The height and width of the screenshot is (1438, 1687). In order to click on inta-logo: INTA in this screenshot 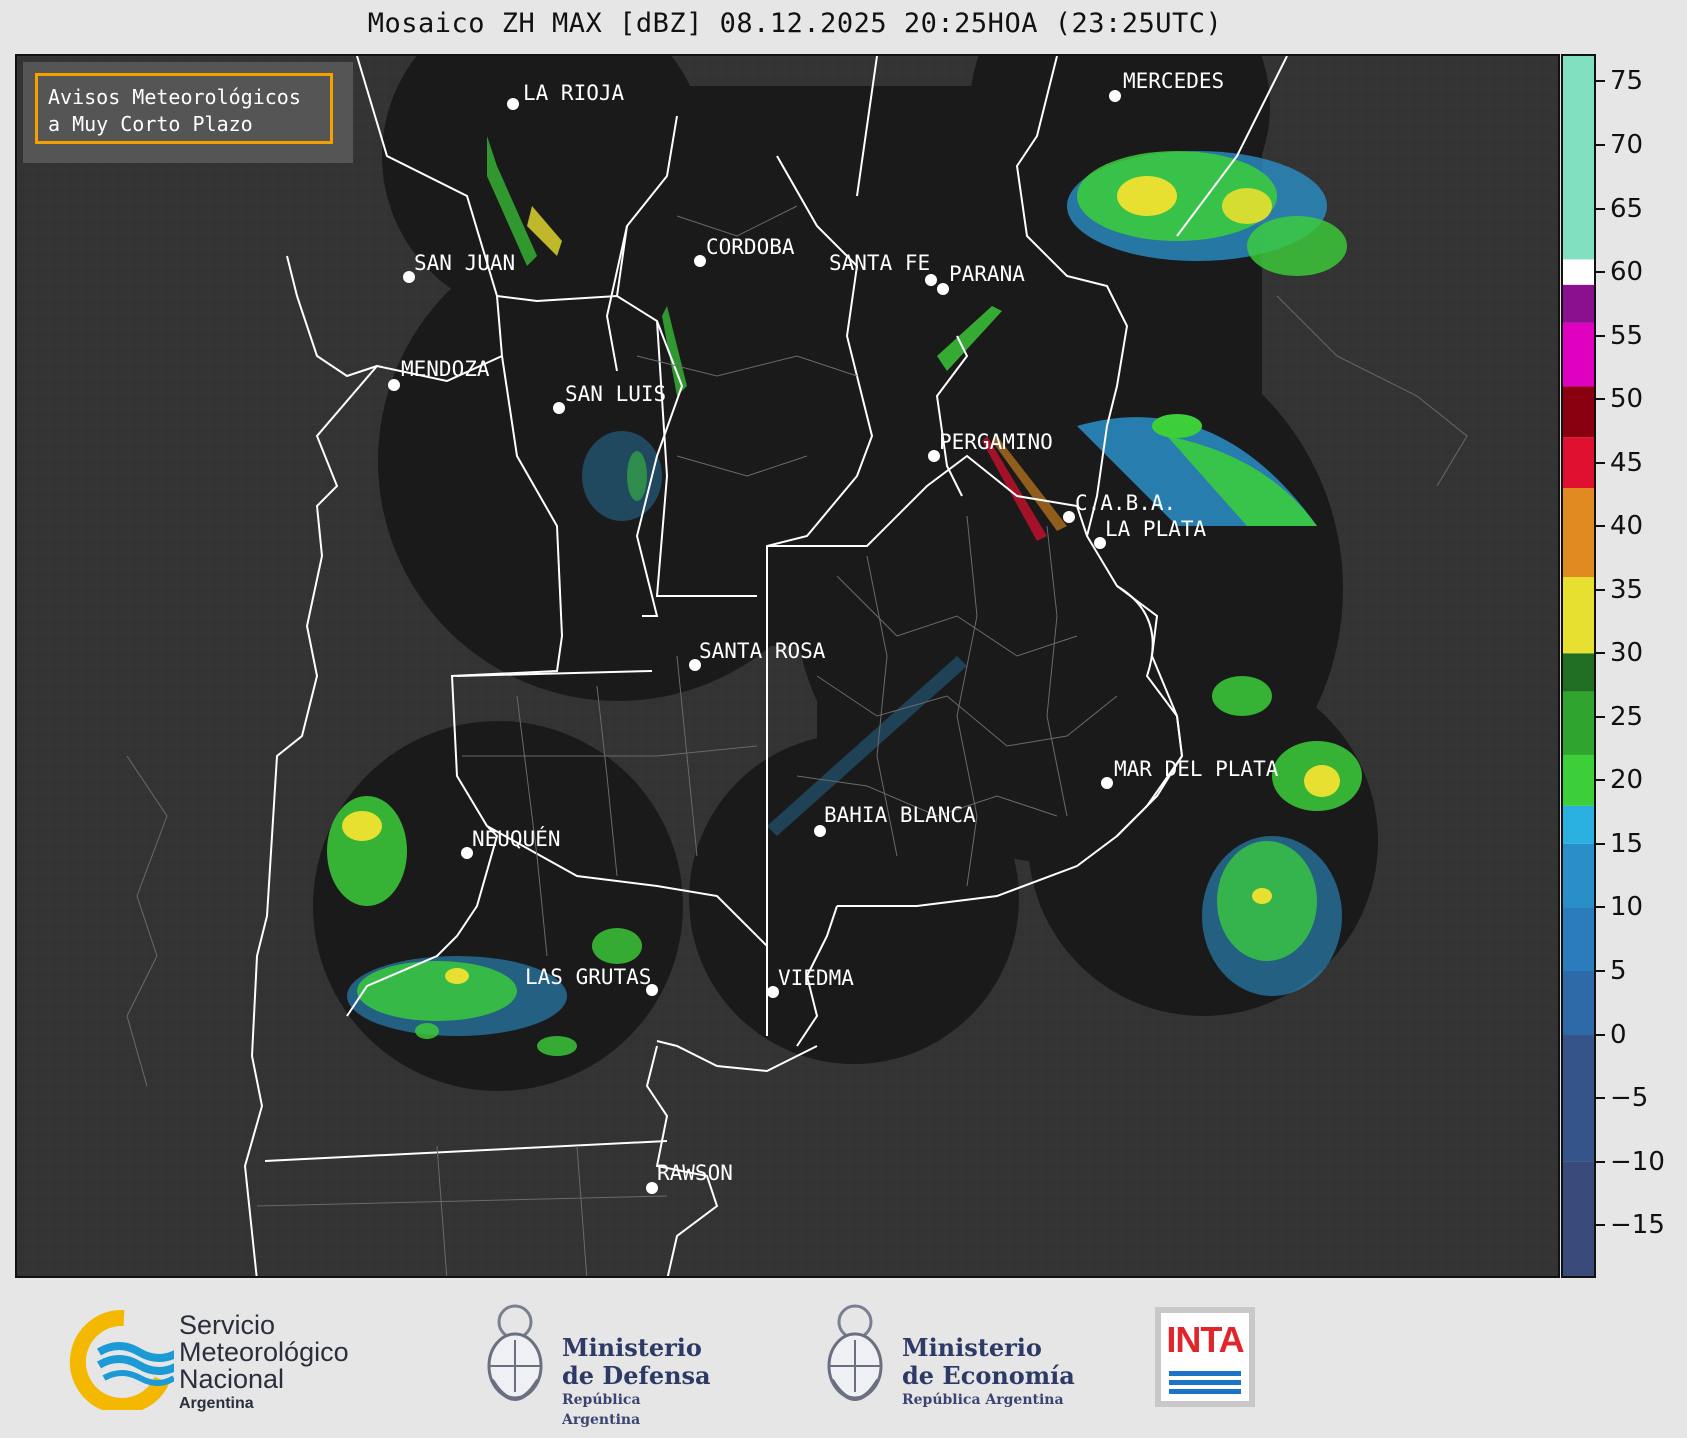, I will do `click(1205, 1357)`.